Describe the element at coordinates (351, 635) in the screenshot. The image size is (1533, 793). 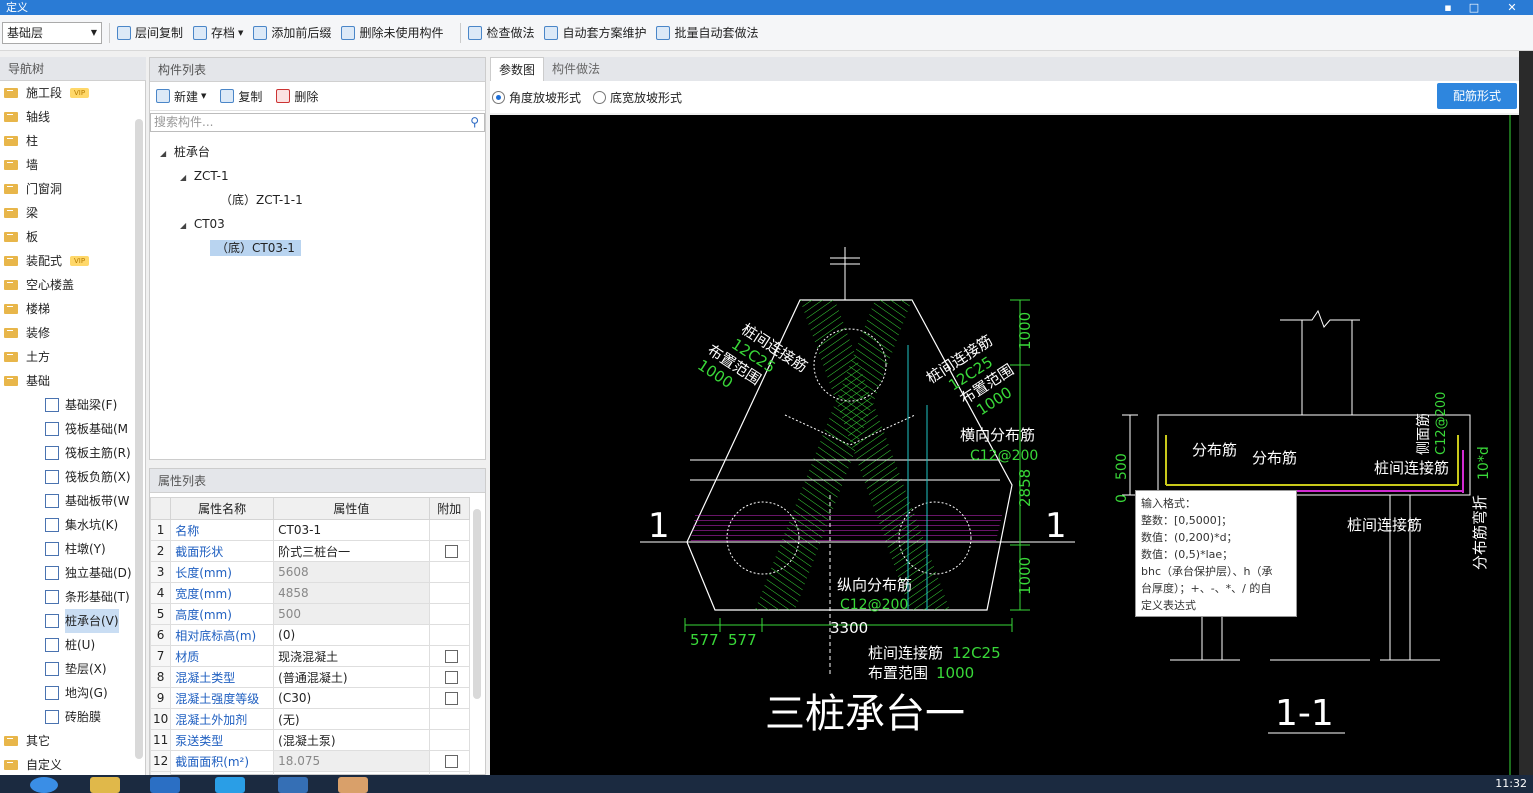
I see `property-value: (0)` at that location.